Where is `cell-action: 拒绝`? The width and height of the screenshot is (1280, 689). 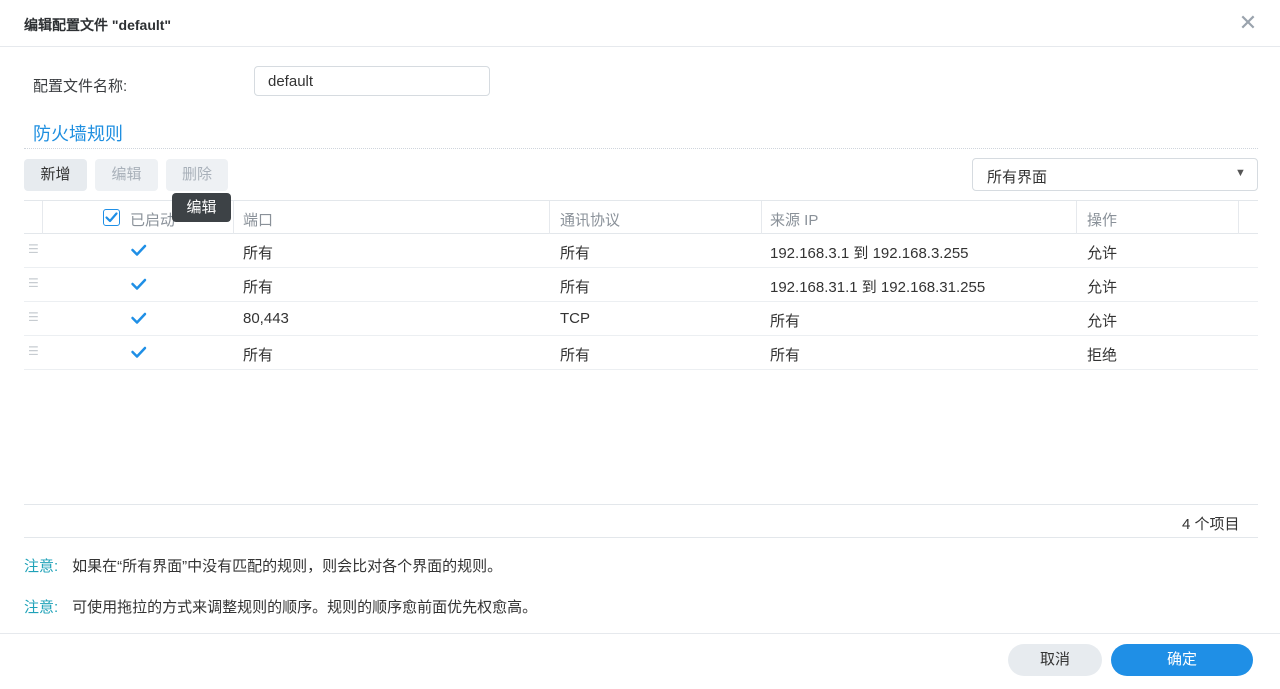
cell-action: 拒绝 is located at coordinates (1102, 355).